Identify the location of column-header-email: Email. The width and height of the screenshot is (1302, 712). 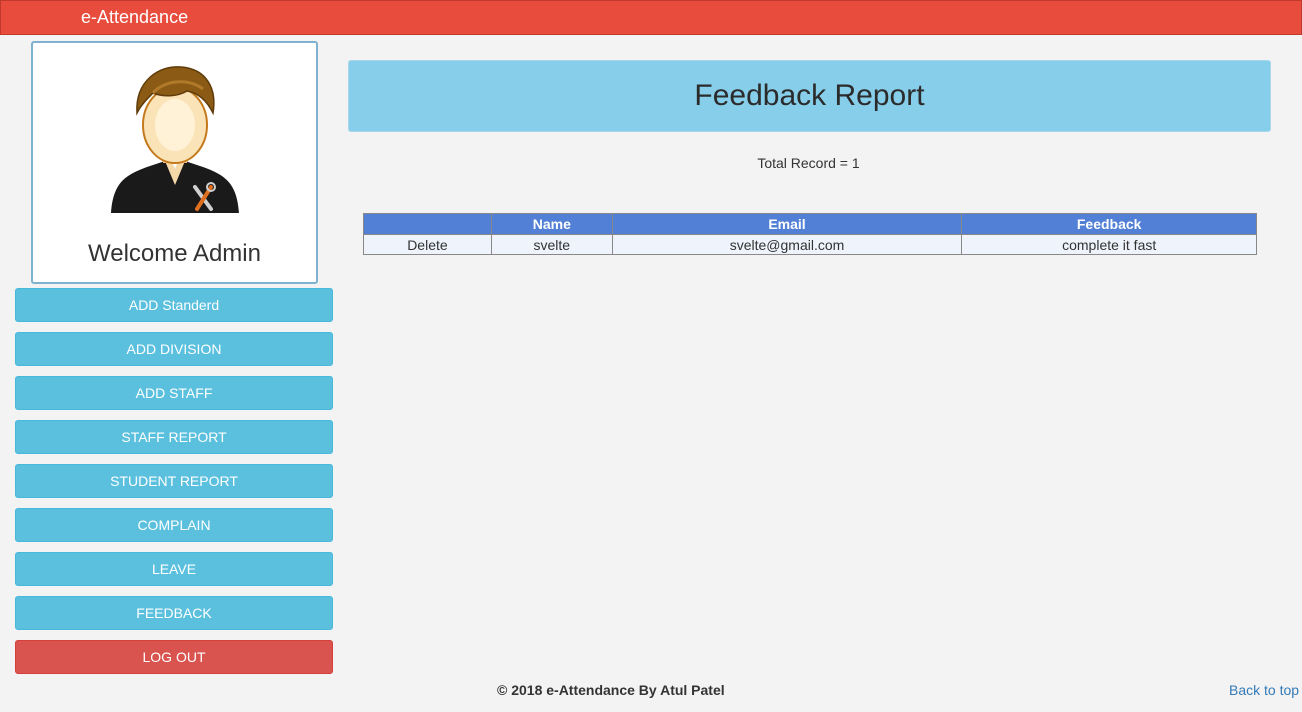
(787, 224).